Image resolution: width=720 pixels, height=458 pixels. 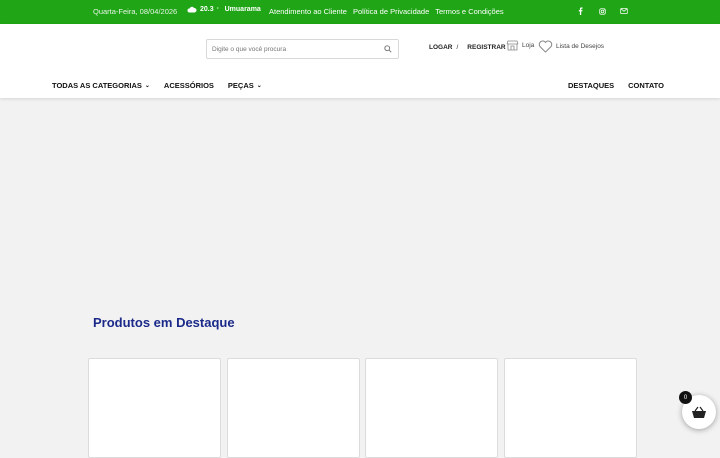 I want to click on store-link: Loja, so click(x=520, y=45).